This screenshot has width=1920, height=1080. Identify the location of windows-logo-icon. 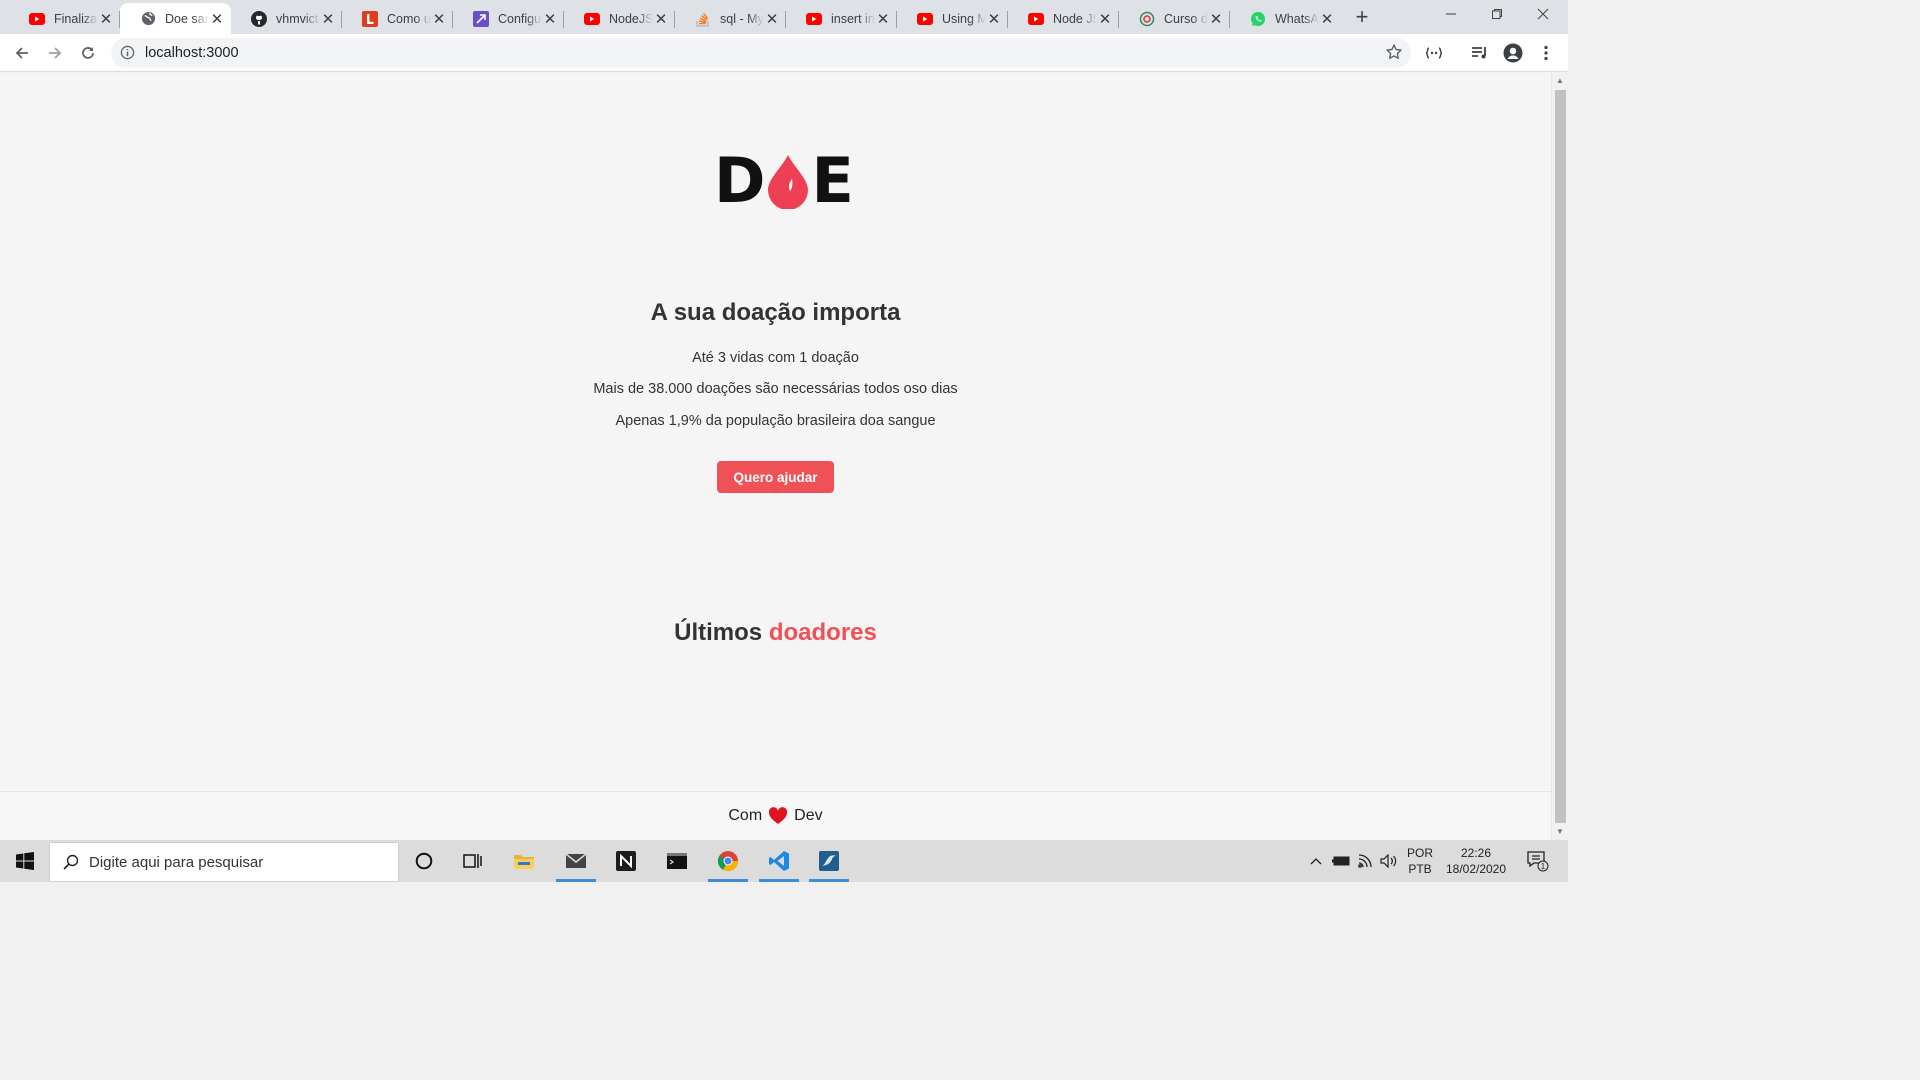
(24, 861).